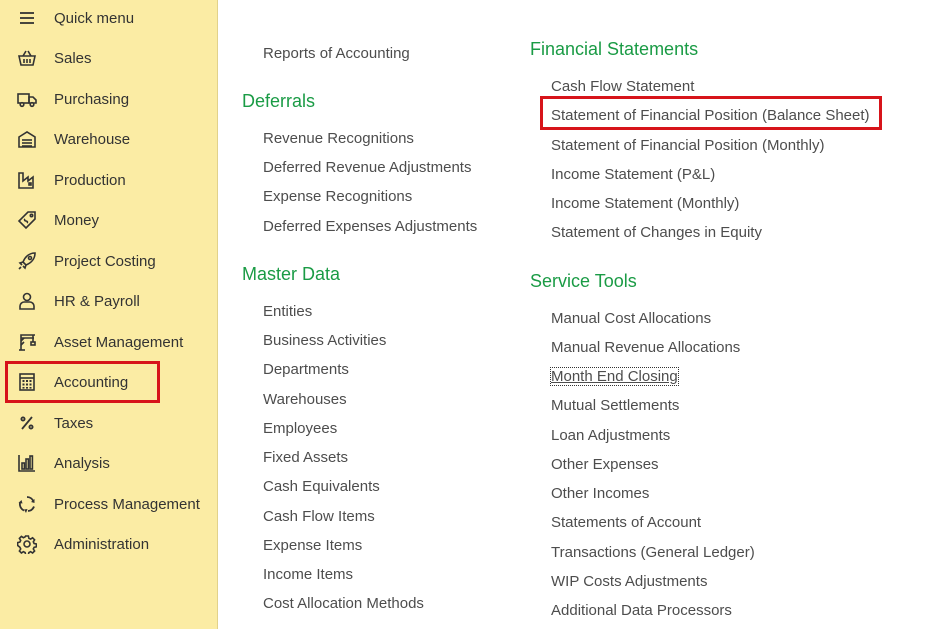  Describe the element at coordinates (610, 435) in the screenshot. I see `link-loan-adjustments: Loan Adjustments` at that location.